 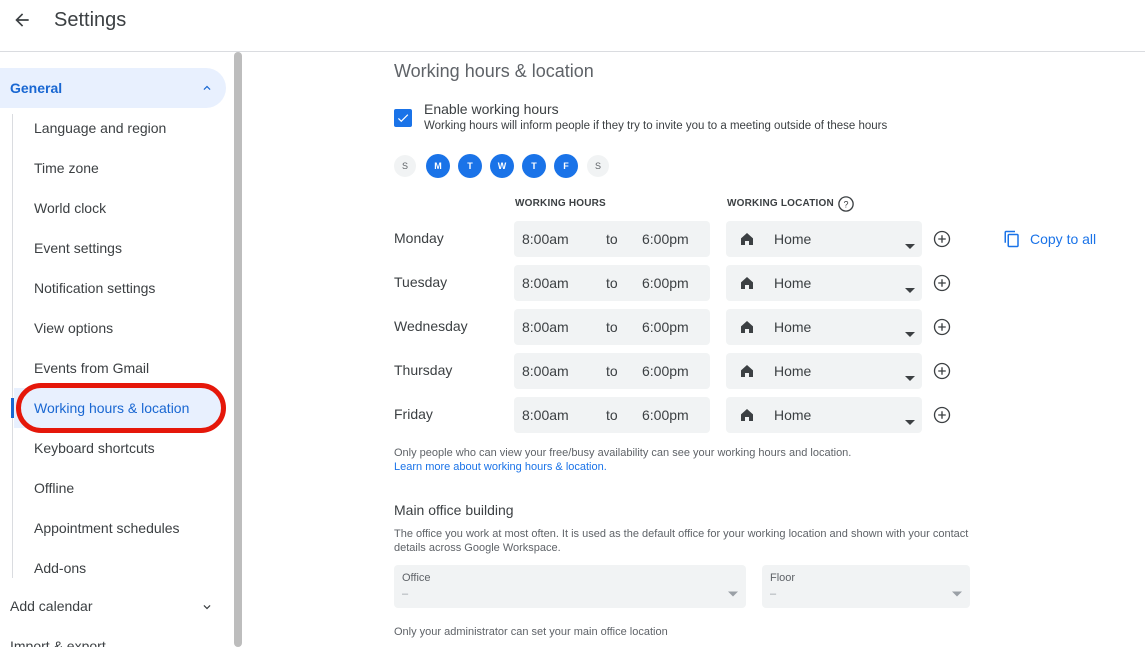 I want to click on enable-working-hours-label: Enable working hours, so click(x=491, y=109).